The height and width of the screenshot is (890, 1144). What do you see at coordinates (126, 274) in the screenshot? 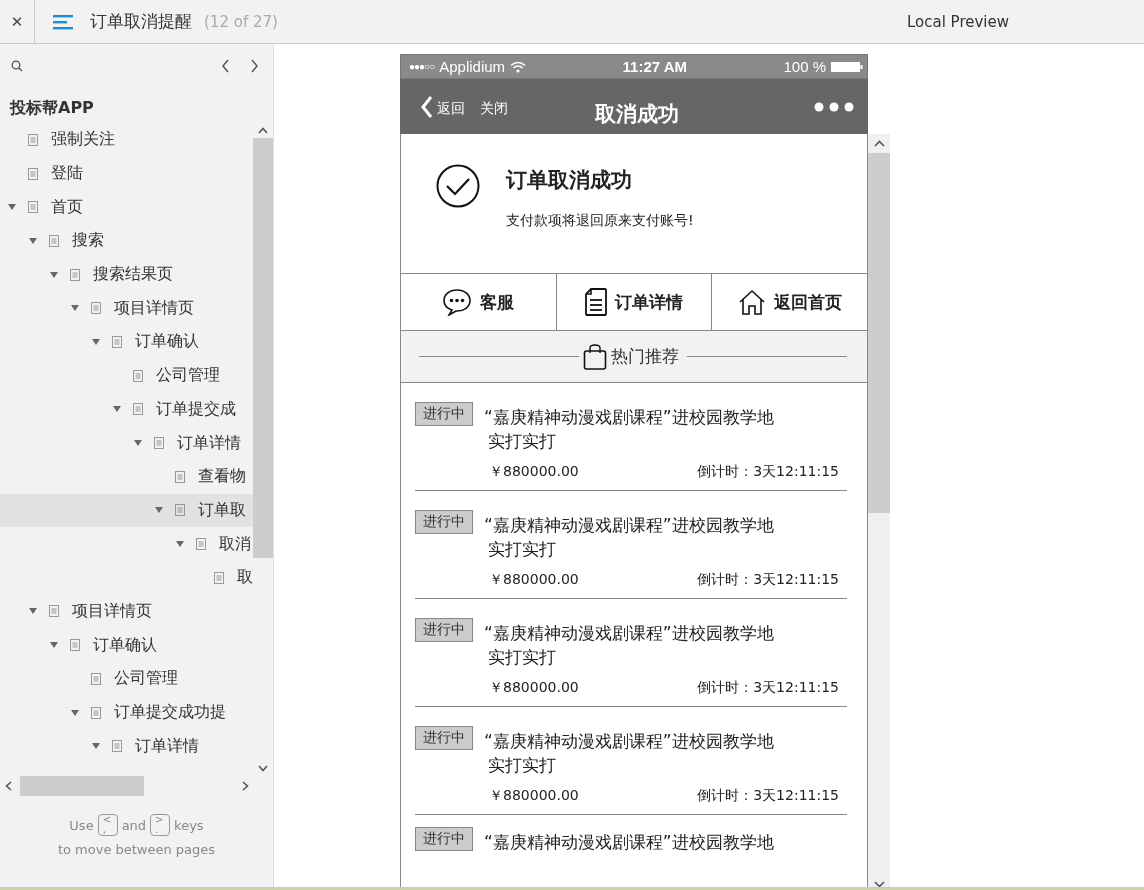
I see `tree-item: 搜索结果页` at bounding box center [126, 274].